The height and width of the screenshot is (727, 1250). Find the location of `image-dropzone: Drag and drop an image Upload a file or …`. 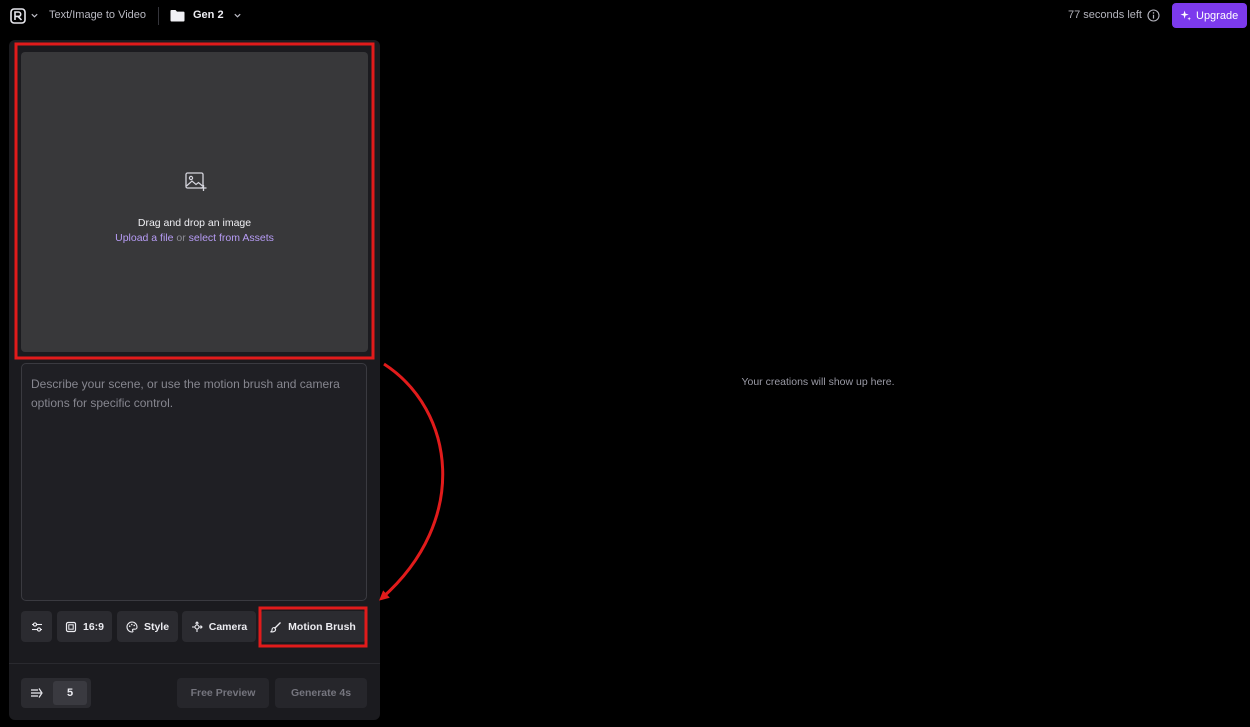

image-dropzone: Drag and drop an image Upload a file or … is located at coordinates (194, 202).